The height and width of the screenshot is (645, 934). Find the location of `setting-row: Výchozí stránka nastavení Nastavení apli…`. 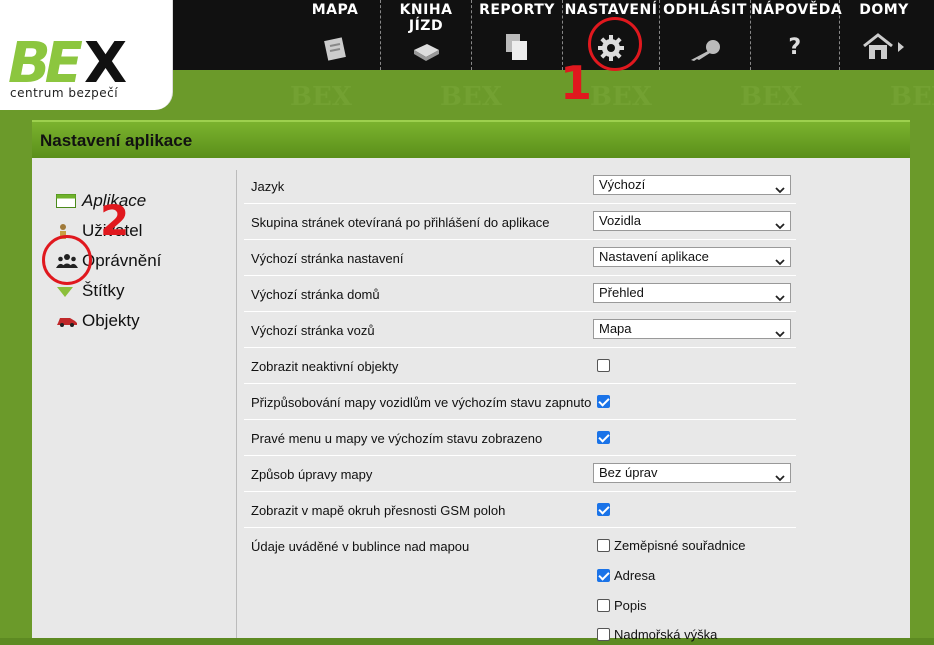

setting-row: Výchozí stránka nastavení Nastavení apli… is located at coordinates (520, 258).